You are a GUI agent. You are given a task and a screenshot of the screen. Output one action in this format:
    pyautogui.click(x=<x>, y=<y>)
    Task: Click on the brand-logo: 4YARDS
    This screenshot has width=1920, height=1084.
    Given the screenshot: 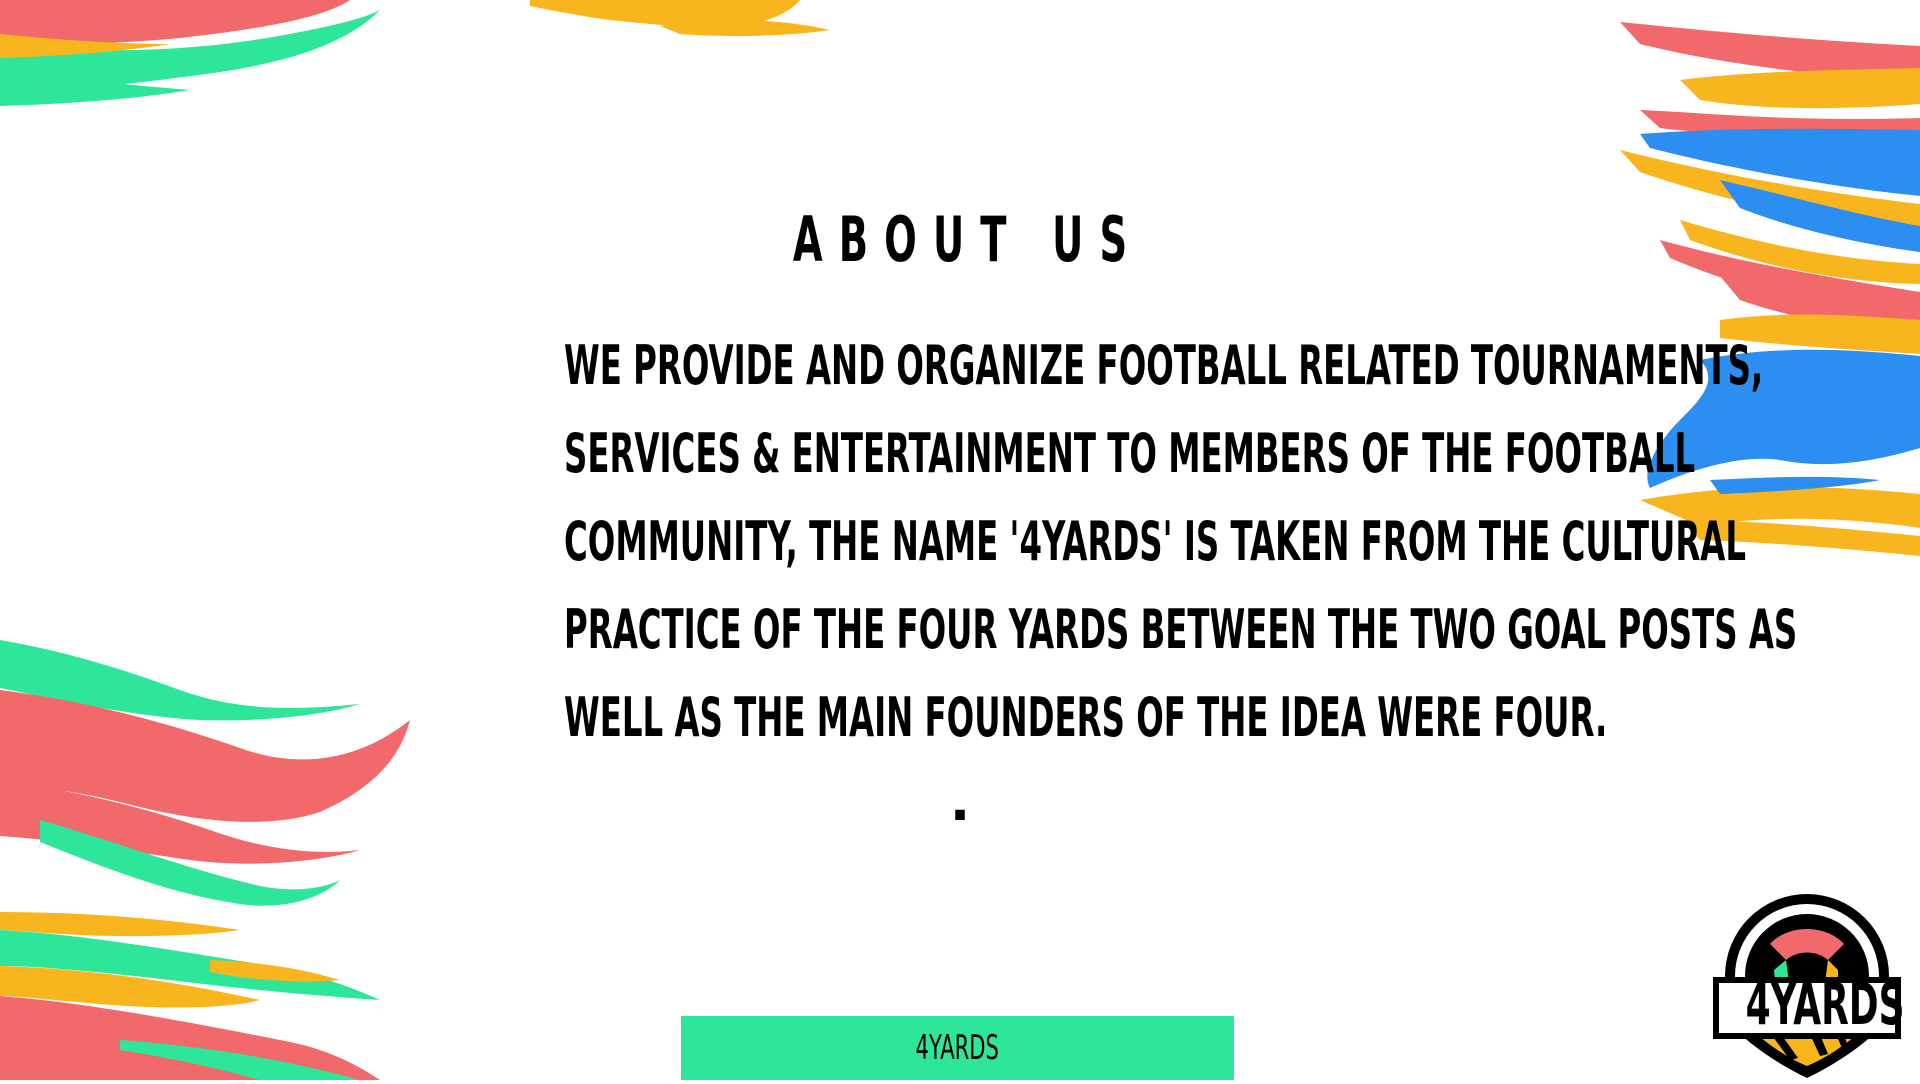 What is the action you would take?
    pyautogui.click(x=1807, y=985)
    